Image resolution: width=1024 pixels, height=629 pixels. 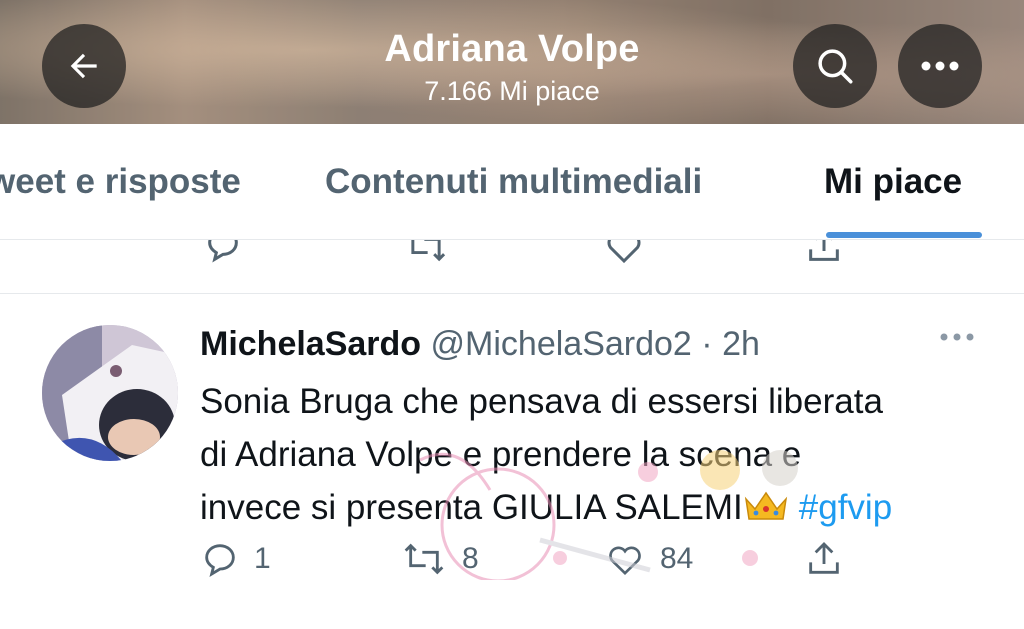 I want to click on tweet-time: 2h, so click(x=741, y=344).